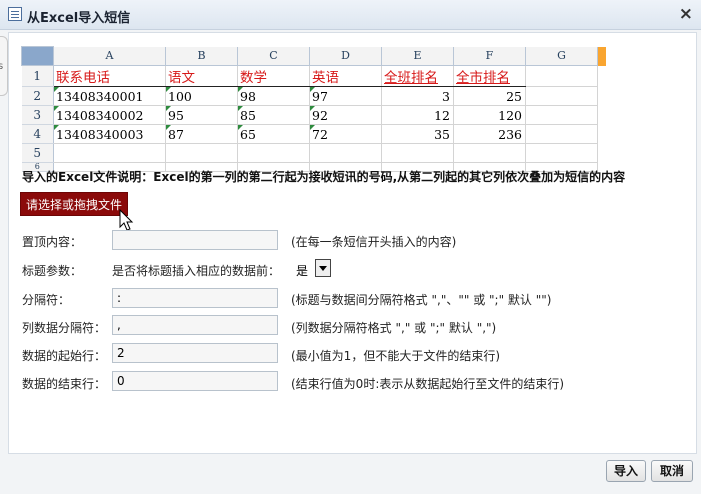  Describe the element at coordinates (109, 115) in the screenshot. I see `sheet-cell: 13408340002` at that location.